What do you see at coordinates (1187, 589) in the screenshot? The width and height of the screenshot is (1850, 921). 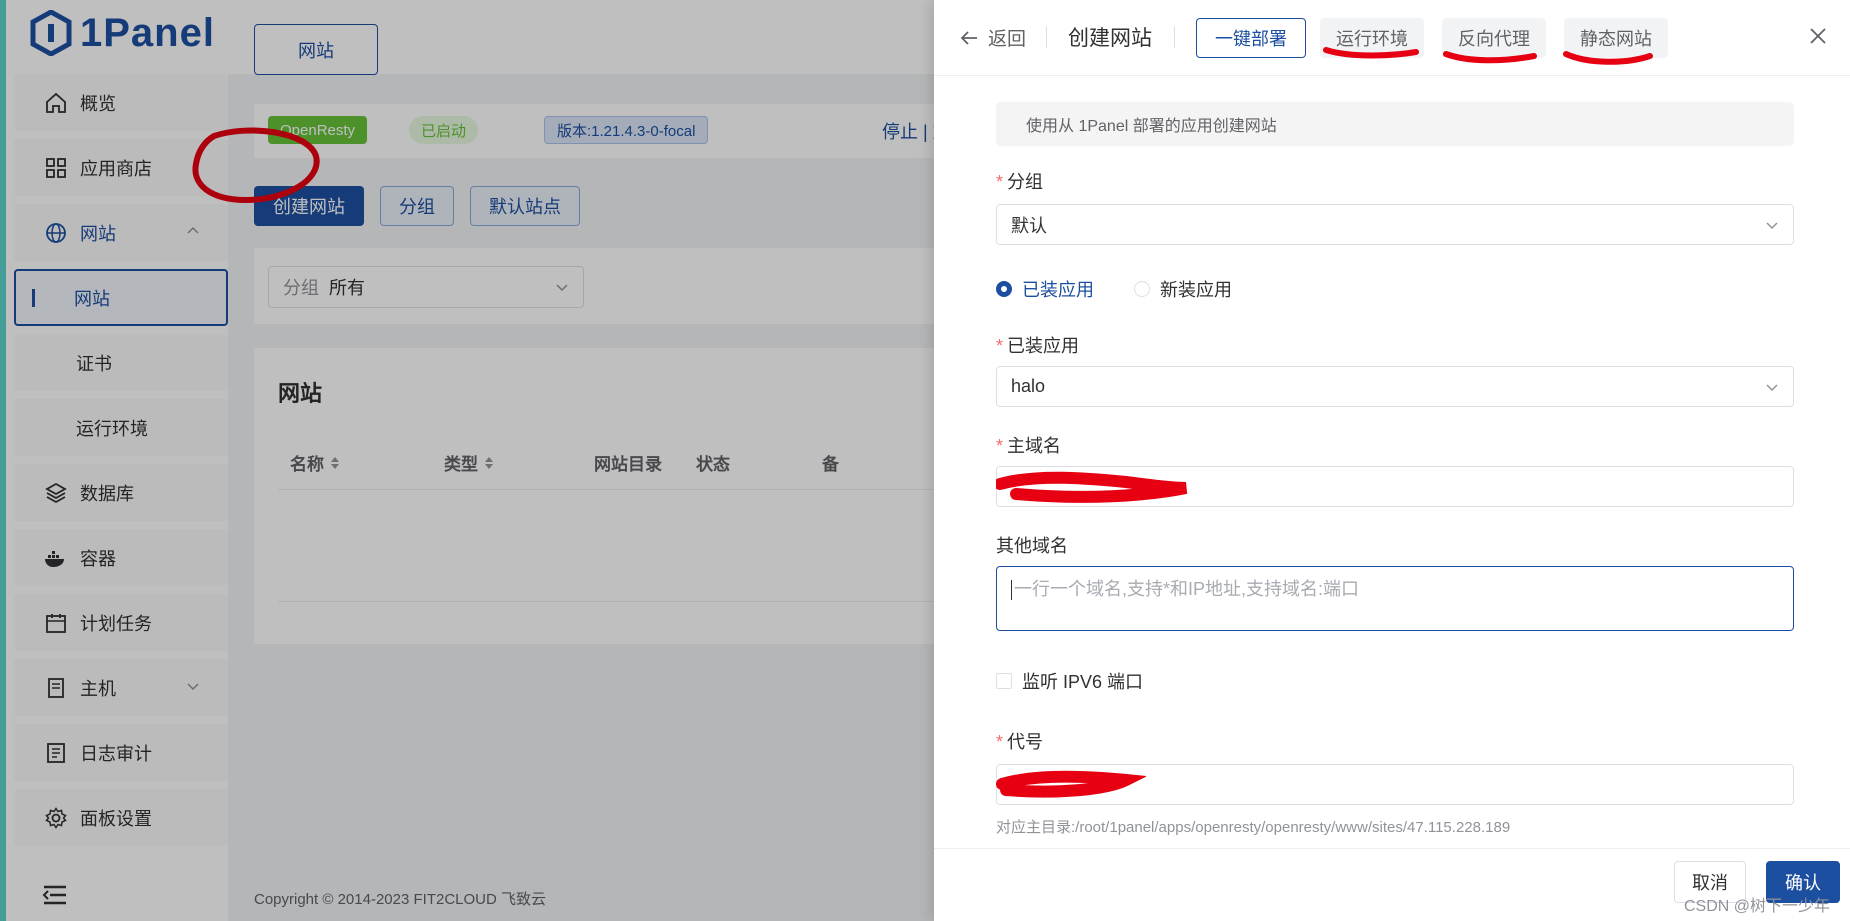 I see `other-domains-placeholder: 一行一个域名,支持*和IP地址,支持域名:端口` at bounding box center [1187, 589].